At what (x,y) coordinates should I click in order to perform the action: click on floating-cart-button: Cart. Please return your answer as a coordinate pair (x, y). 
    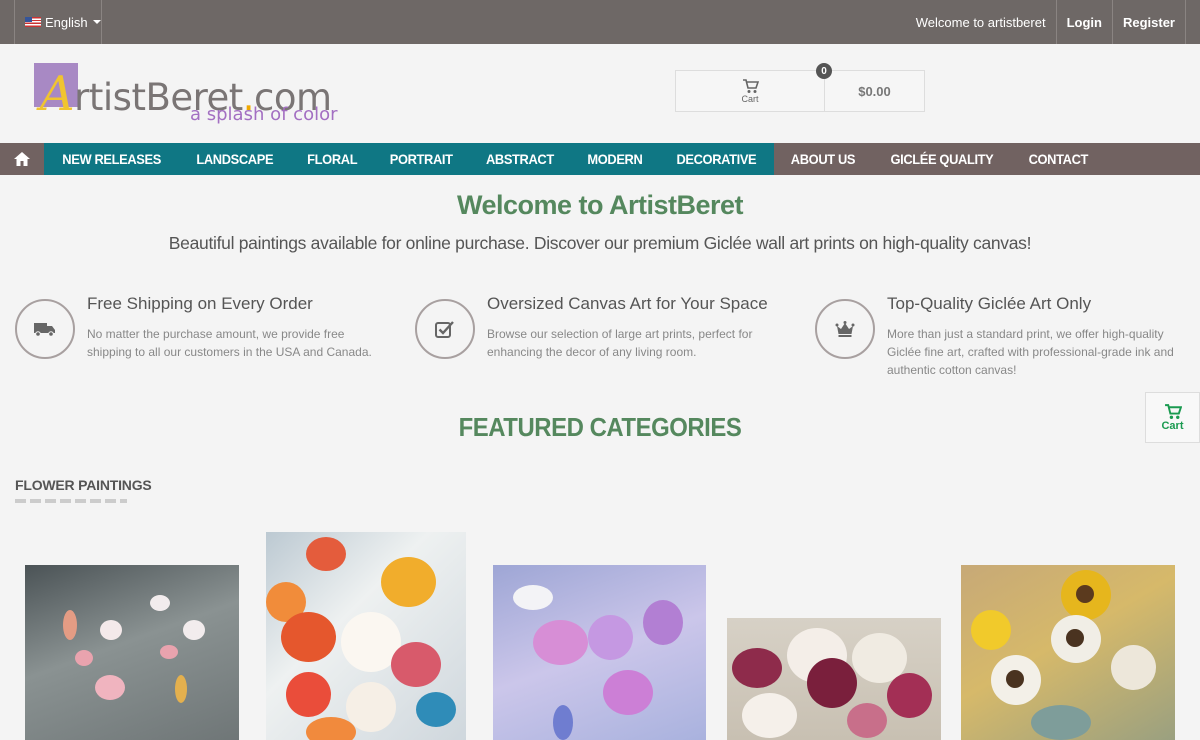
    Looking at the image, I should click on (1172, 417).